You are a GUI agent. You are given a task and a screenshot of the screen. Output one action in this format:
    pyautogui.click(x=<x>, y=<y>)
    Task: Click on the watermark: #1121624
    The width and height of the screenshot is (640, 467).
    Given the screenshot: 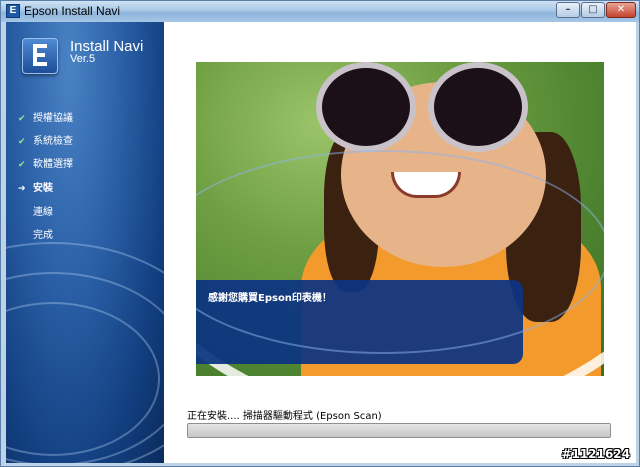 What is the action you would take?
    pyautogui.click(x=595, y=454)
    